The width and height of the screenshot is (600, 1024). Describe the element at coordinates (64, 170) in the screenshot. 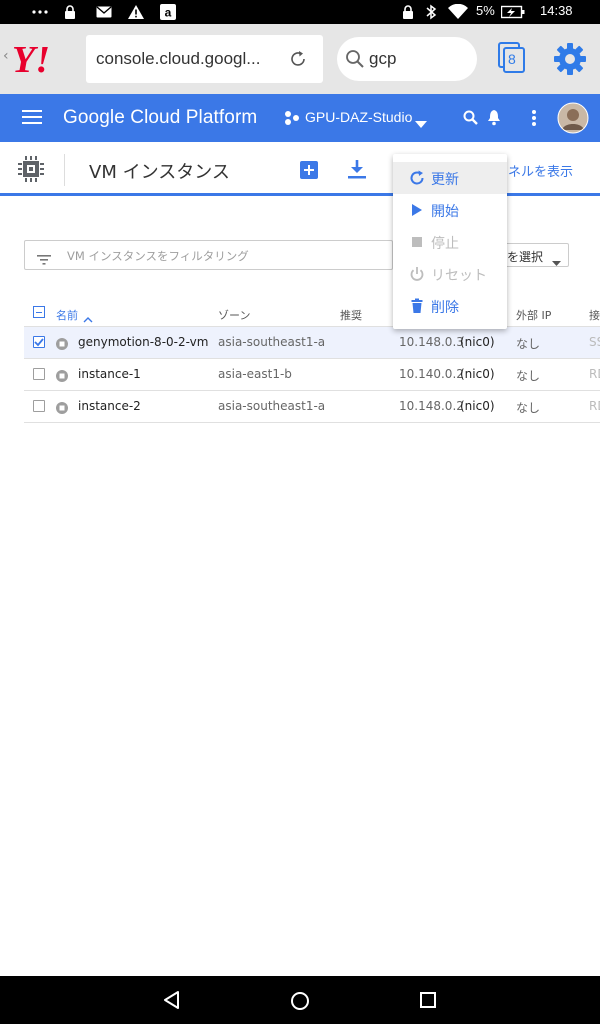

I see `toolbar-divider` at that location.